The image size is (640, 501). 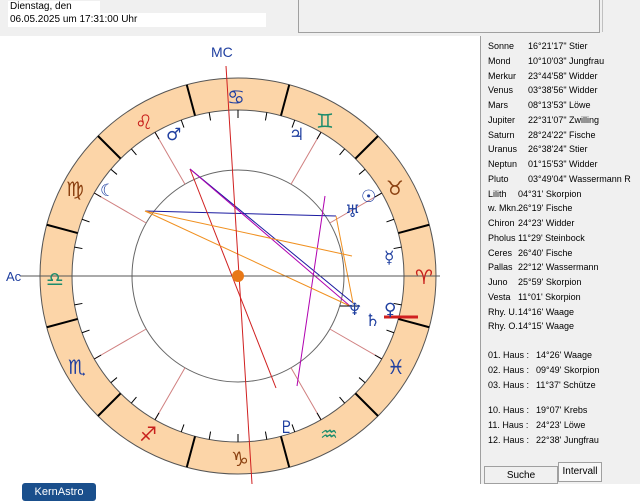 I want to click on position-value: 11°37' Schütze, so click(x=566, y=384).